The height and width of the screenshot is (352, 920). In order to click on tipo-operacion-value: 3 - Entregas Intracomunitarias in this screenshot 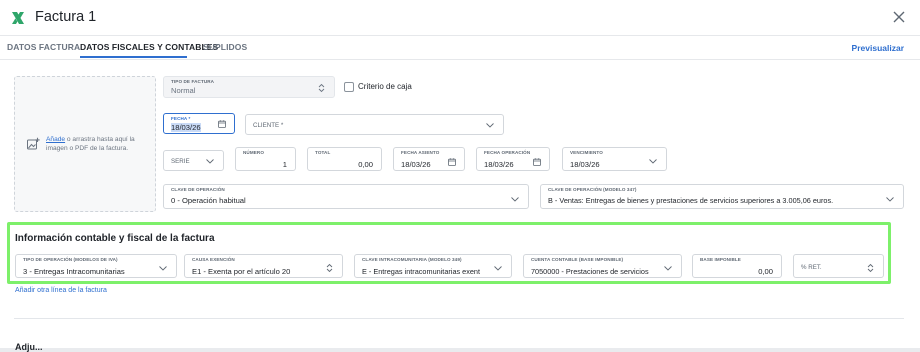, I will do `click(74, 271)`.